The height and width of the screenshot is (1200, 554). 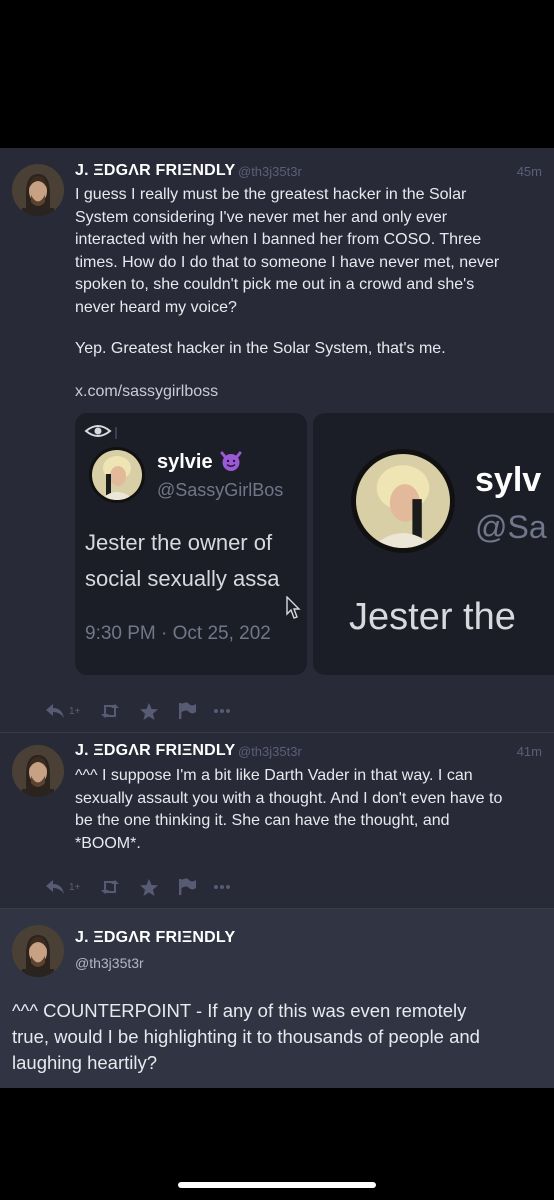 I want to click on embedded-handle: @Sa, so click(x=511, y=527).